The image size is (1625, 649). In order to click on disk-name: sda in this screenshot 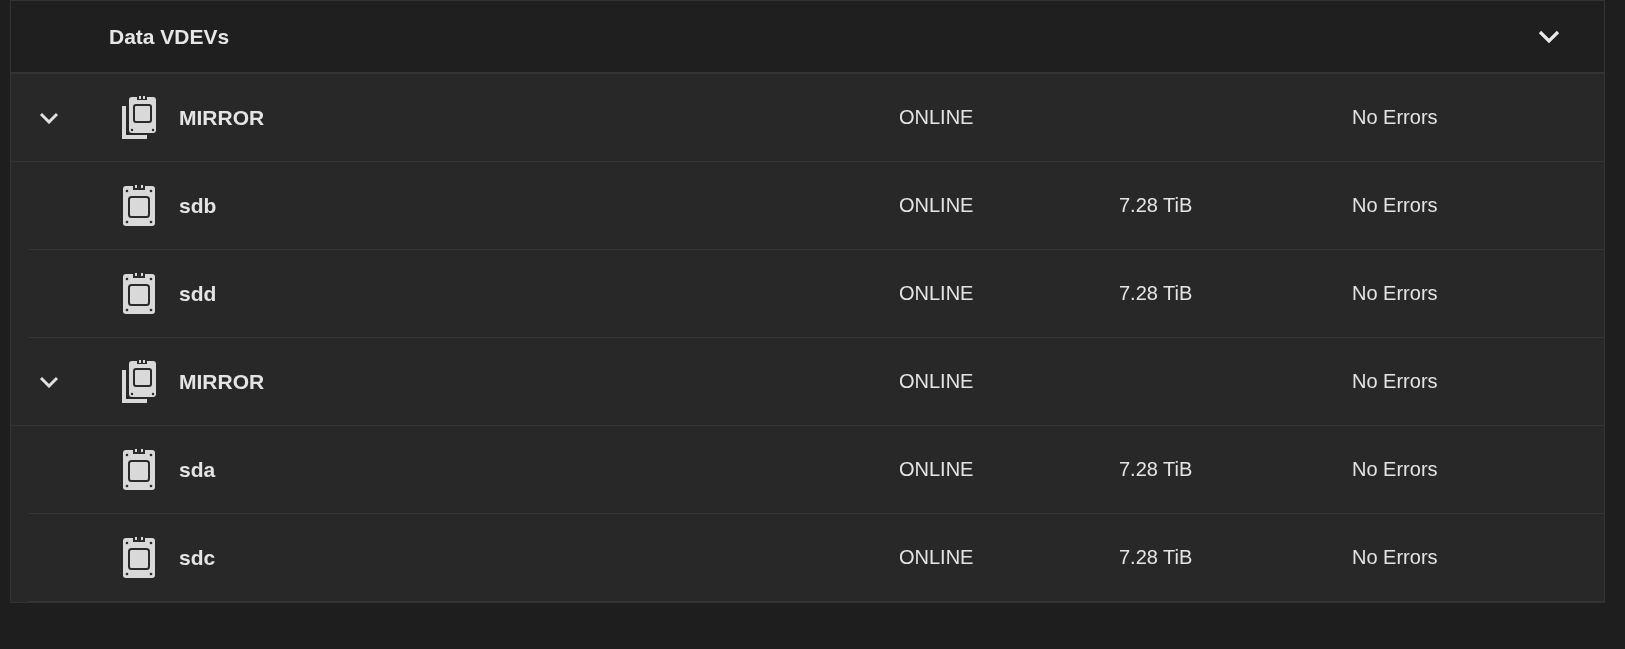, I will do `click(198, 469)`.